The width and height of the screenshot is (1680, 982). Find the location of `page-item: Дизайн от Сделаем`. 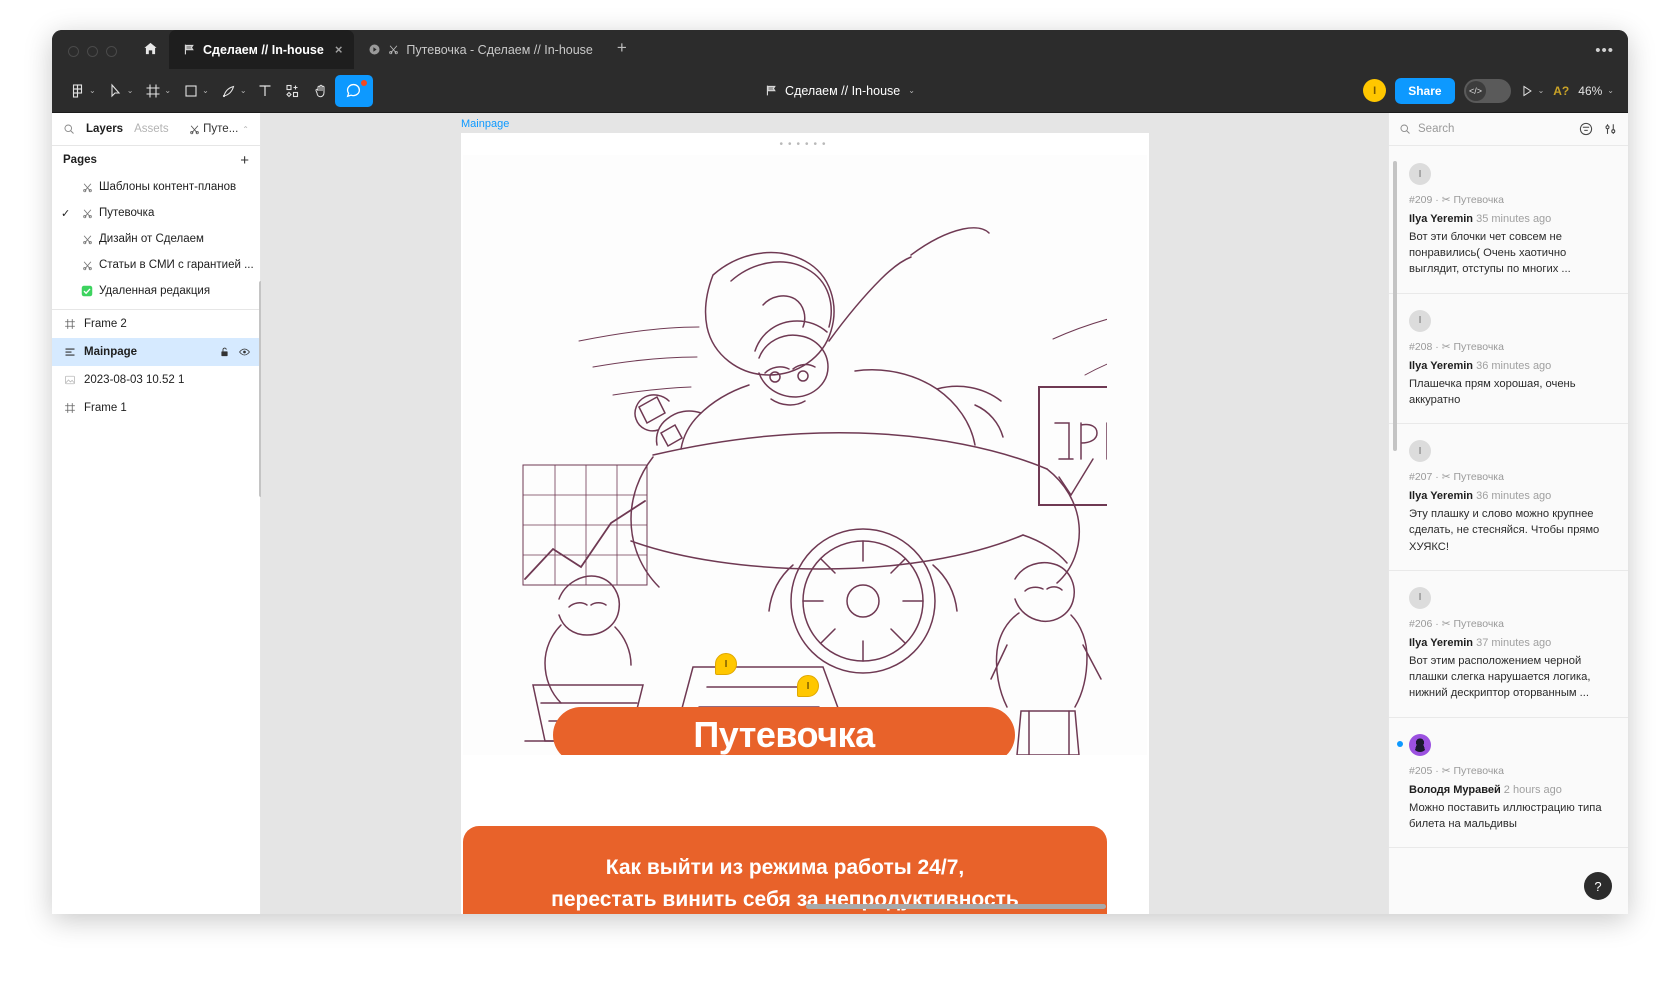

page-item: Дизайн от Сделаем is located at coordinates (156, 239).